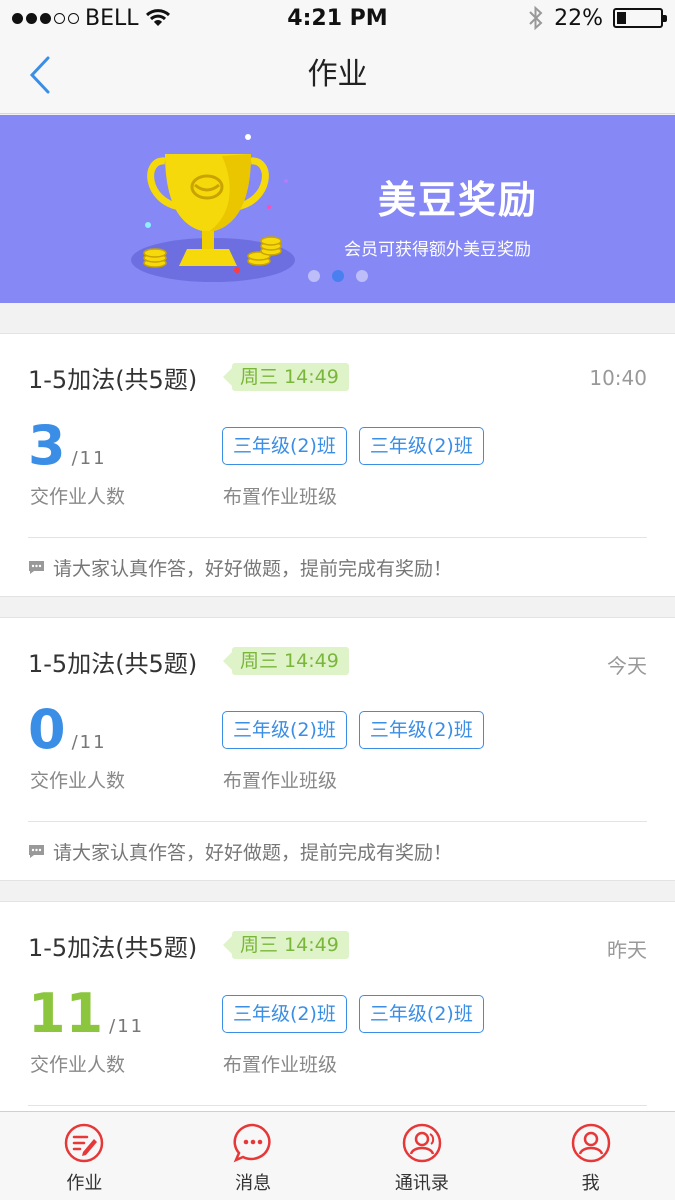 The width and height of the screenshot is (675, 1200). I want to click on page-title: 作业, so click(337, 74).